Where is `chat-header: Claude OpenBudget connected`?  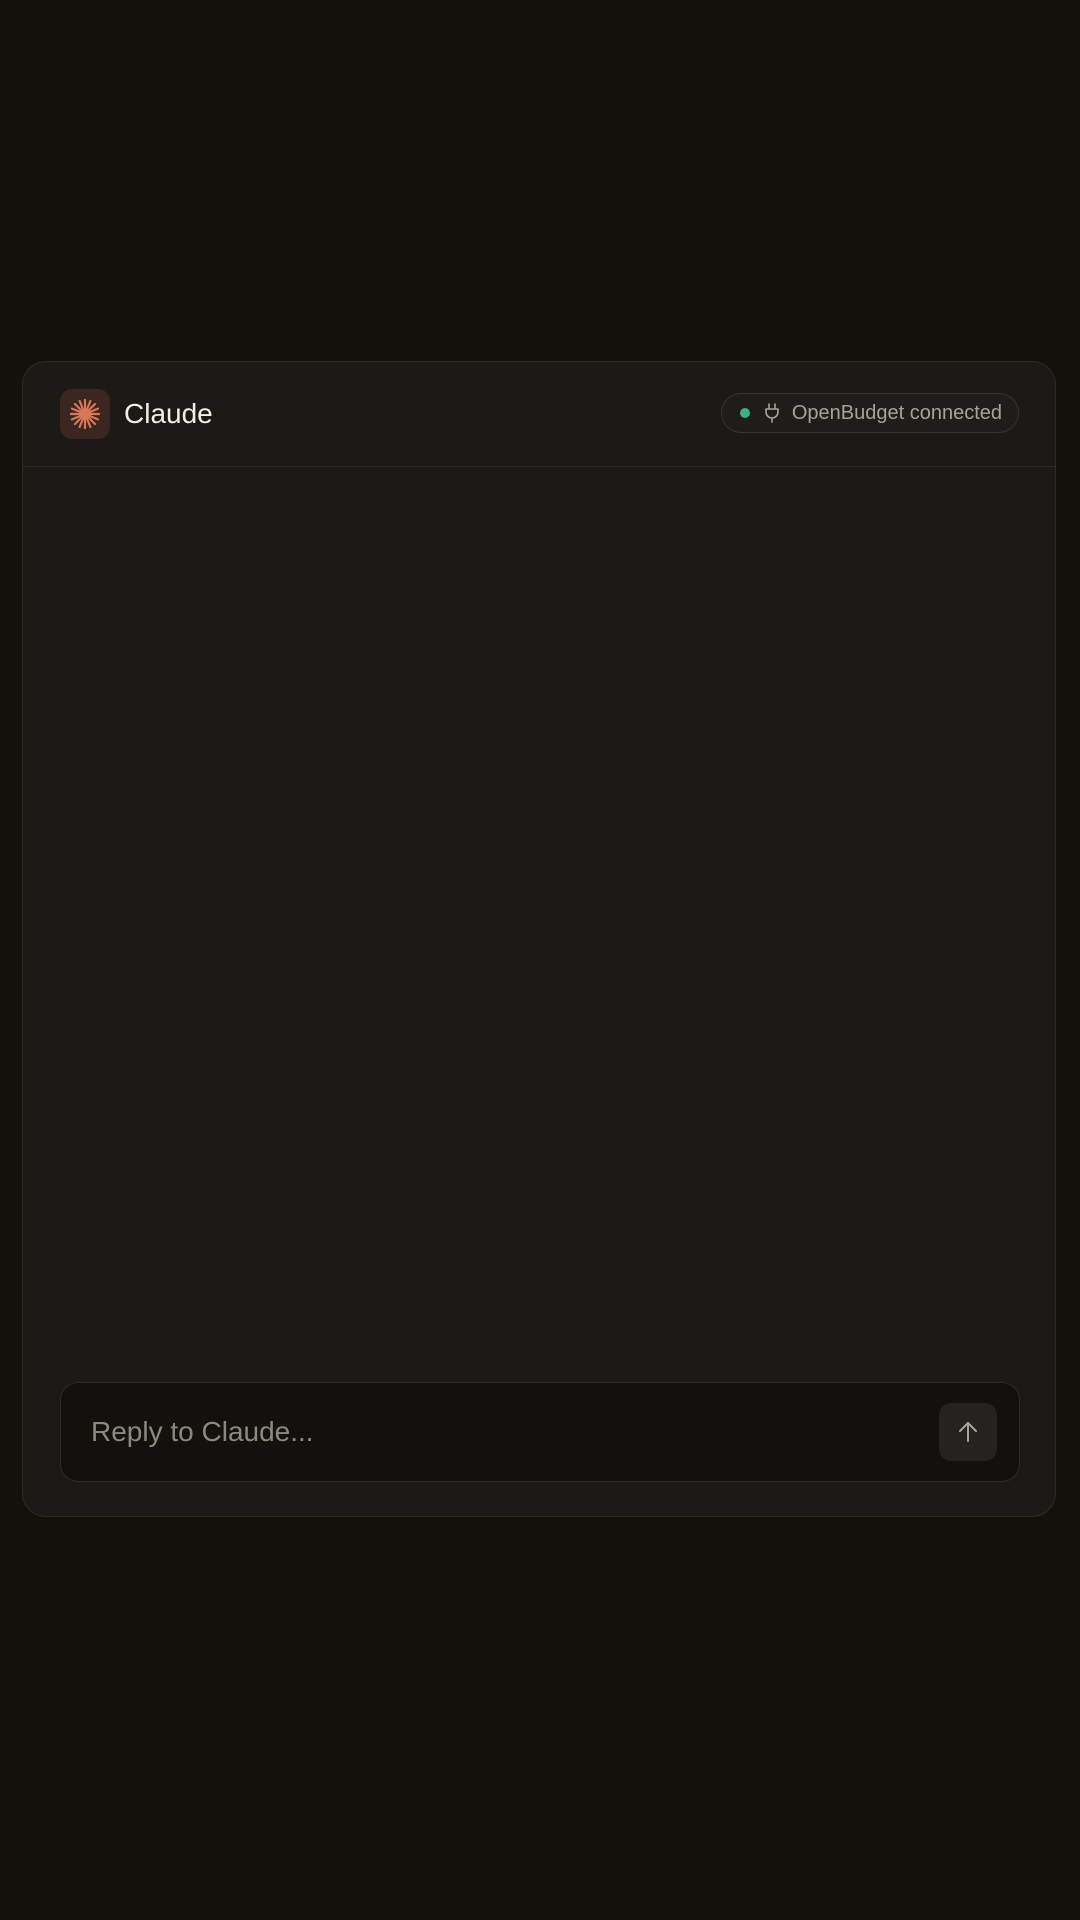 chat-header: Claude OpenBudget connected is located at coordinates (539, 414).